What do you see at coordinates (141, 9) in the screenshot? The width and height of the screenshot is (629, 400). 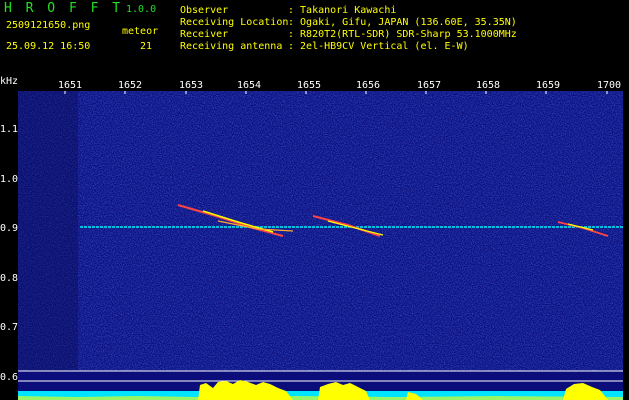 I see `app-version: 1.0.0` at bounding box center [141, 9].